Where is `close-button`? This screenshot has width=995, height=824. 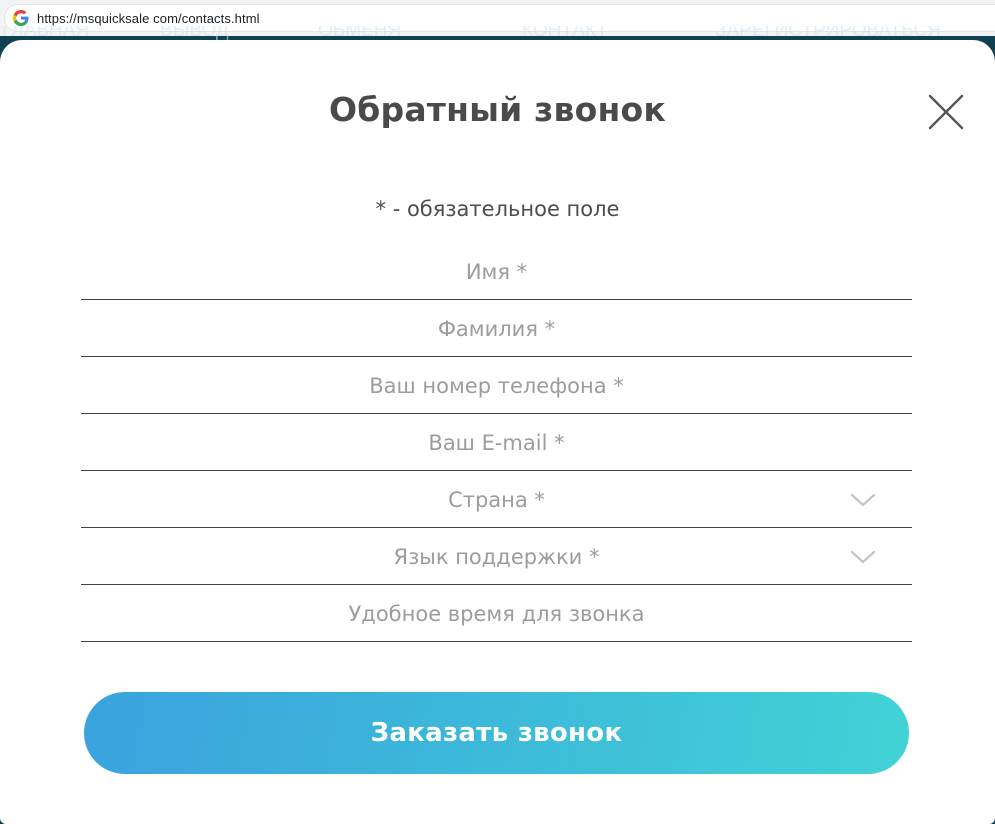 close-button is located at coordinates (946, 113).